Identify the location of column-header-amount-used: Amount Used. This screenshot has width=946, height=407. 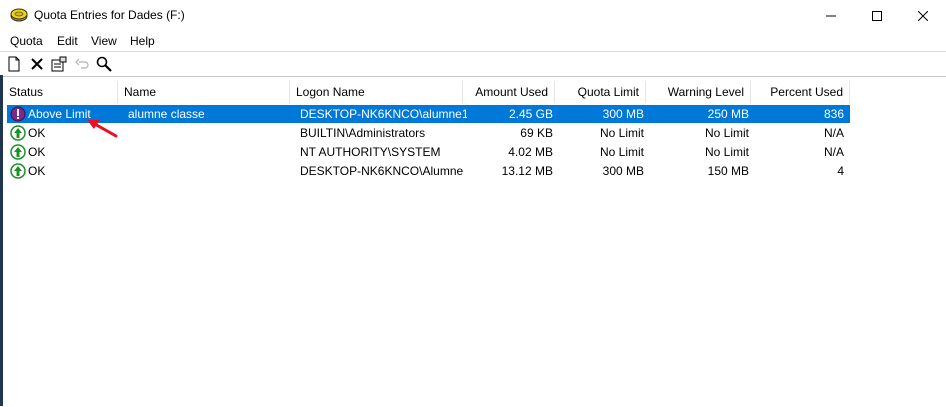
(509, 92).